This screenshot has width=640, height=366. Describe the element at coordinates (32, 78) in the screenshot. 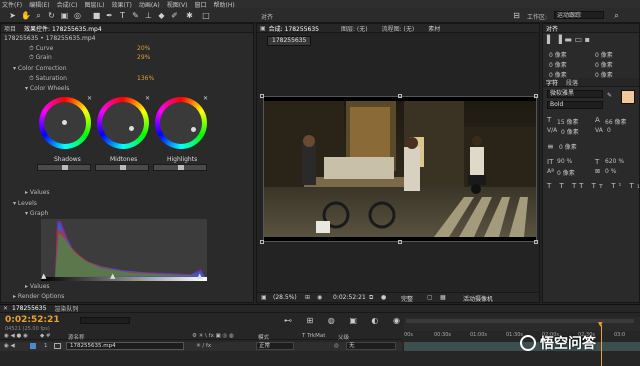

I see `stopwatch-icon: ⏱` at that location.